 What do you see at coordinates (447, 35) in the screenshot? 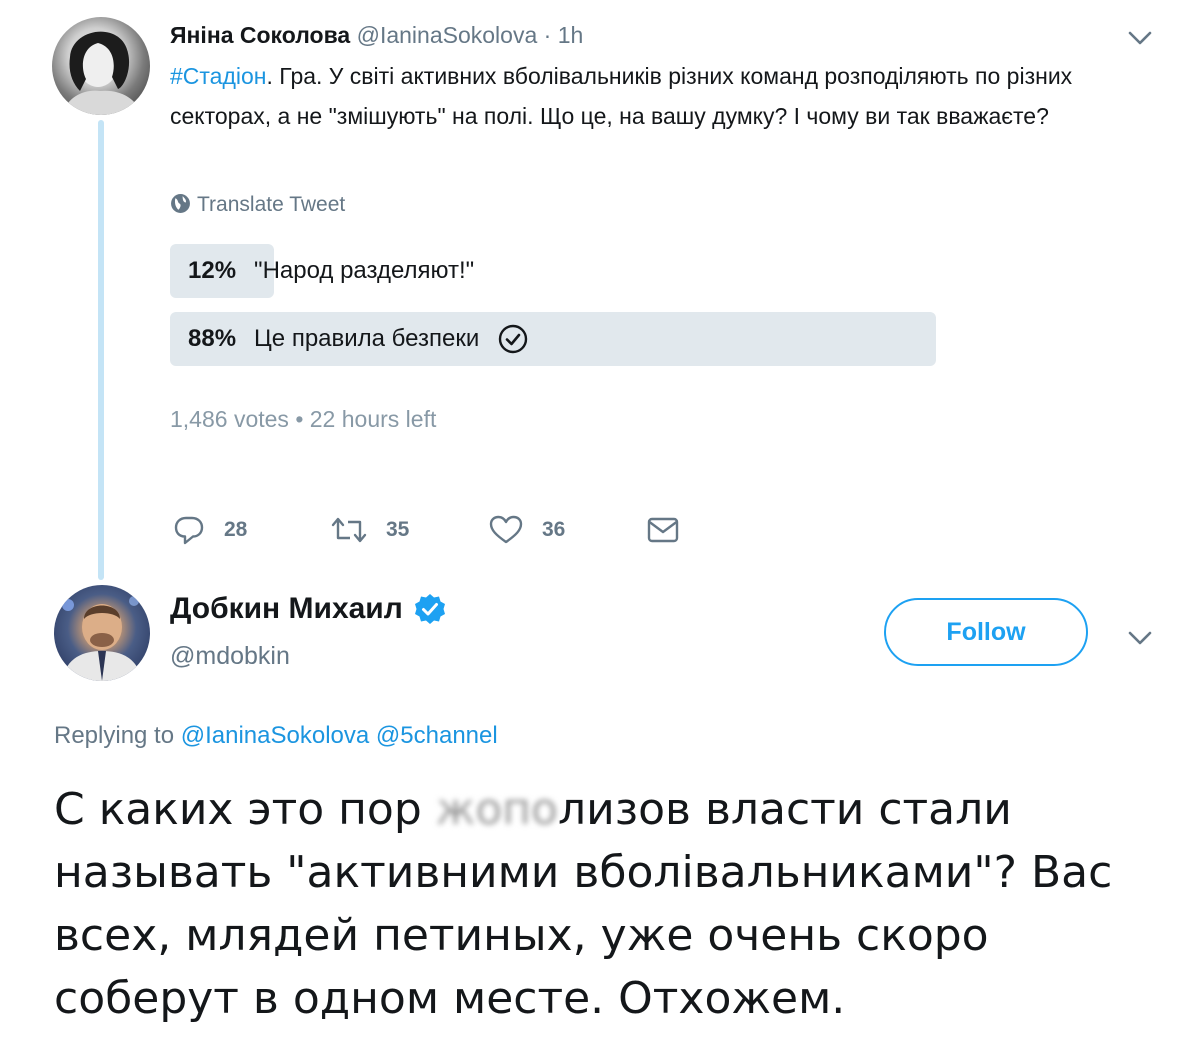
I see `author-handle: @IaninaSokolova` at bounding box center [447, 35].